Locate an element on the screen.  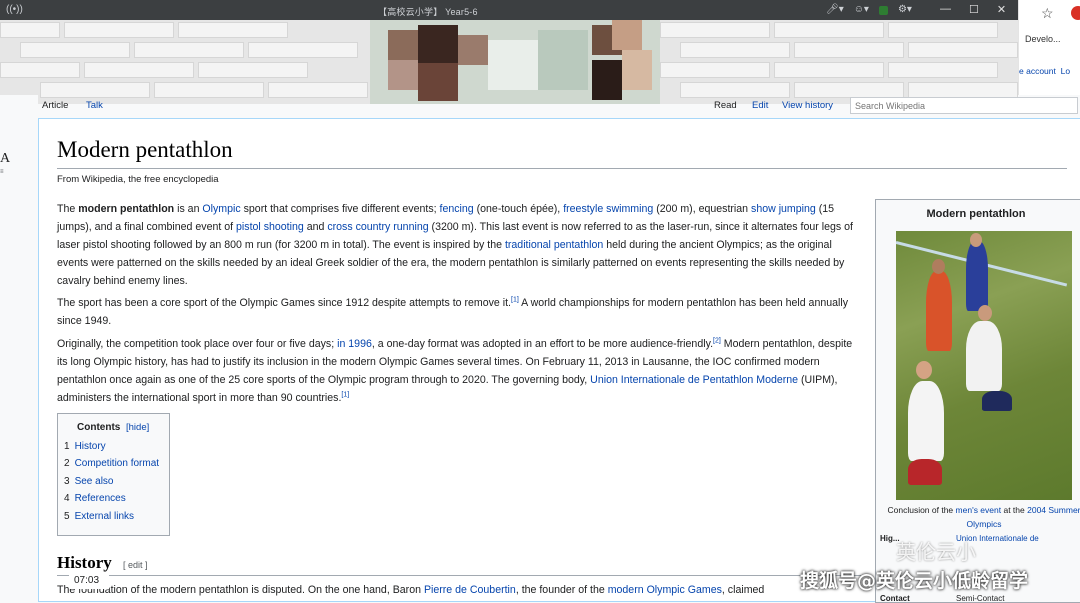
tray: 🎤︎▾ ☺▾ ⚙▾ is located at coordinates (869, 9).